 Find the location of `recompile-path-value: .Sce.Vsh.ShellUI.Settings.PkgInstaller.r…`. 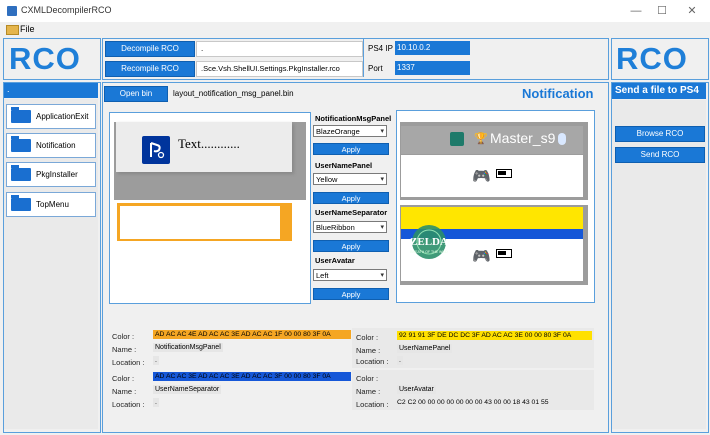

recompile-path-value: .Sce.Vsh.ShellUI.Settings.PkgInstaller.r… is located at coordinates (270, 68).